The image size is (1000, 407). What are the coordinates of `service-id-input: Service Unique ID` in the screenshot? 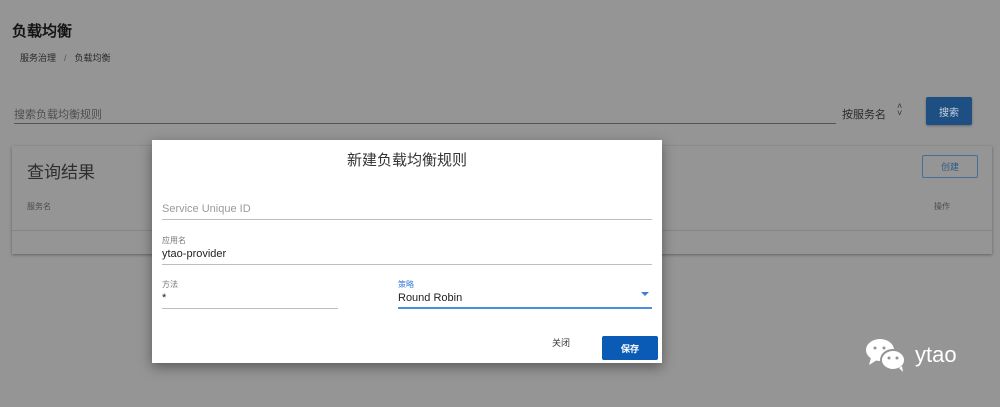 It's located at (407, 211).